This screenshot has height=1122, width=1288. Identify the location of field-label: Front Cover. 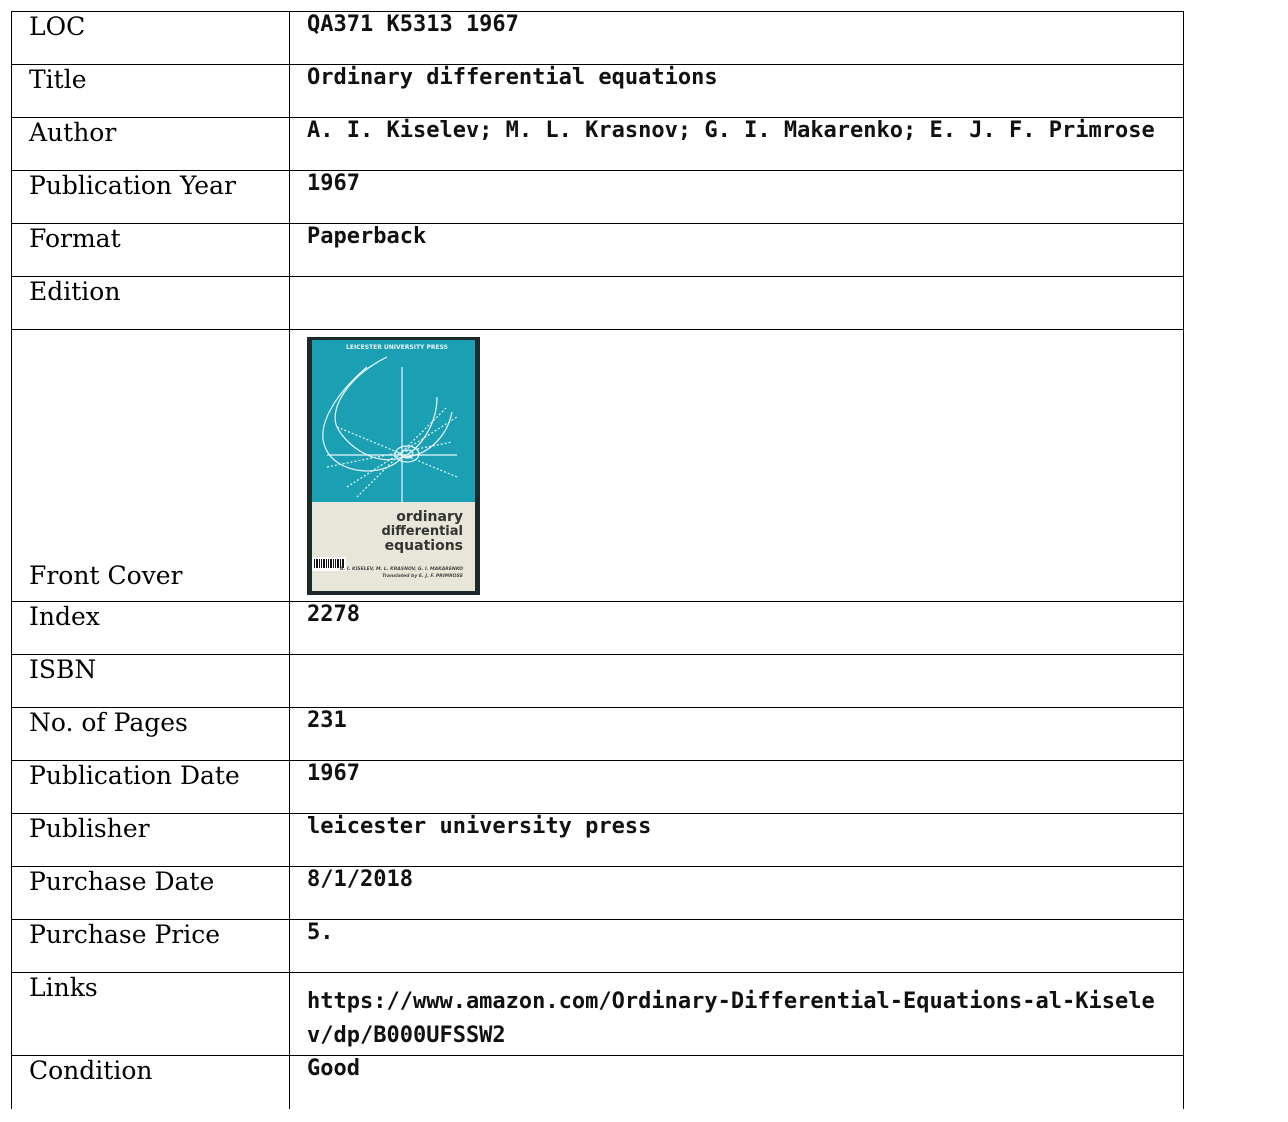
(150, 465).